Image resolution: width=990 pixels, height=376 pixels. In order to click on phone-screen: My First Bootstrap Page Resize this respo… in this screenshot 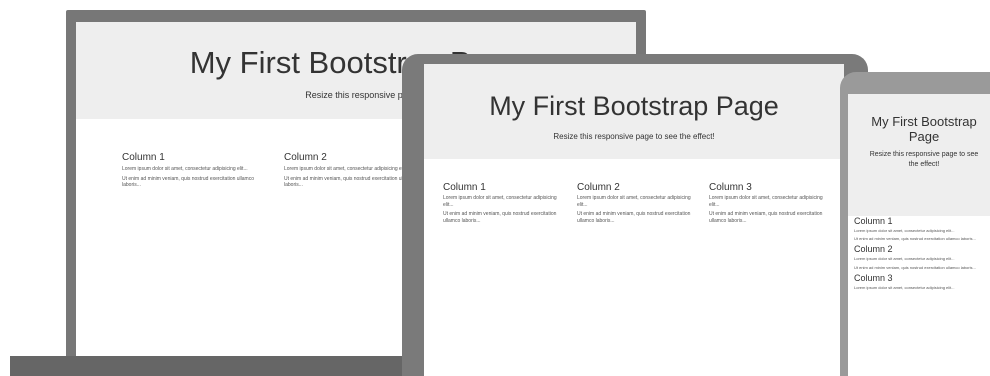, I will do `click(919, 235)`.